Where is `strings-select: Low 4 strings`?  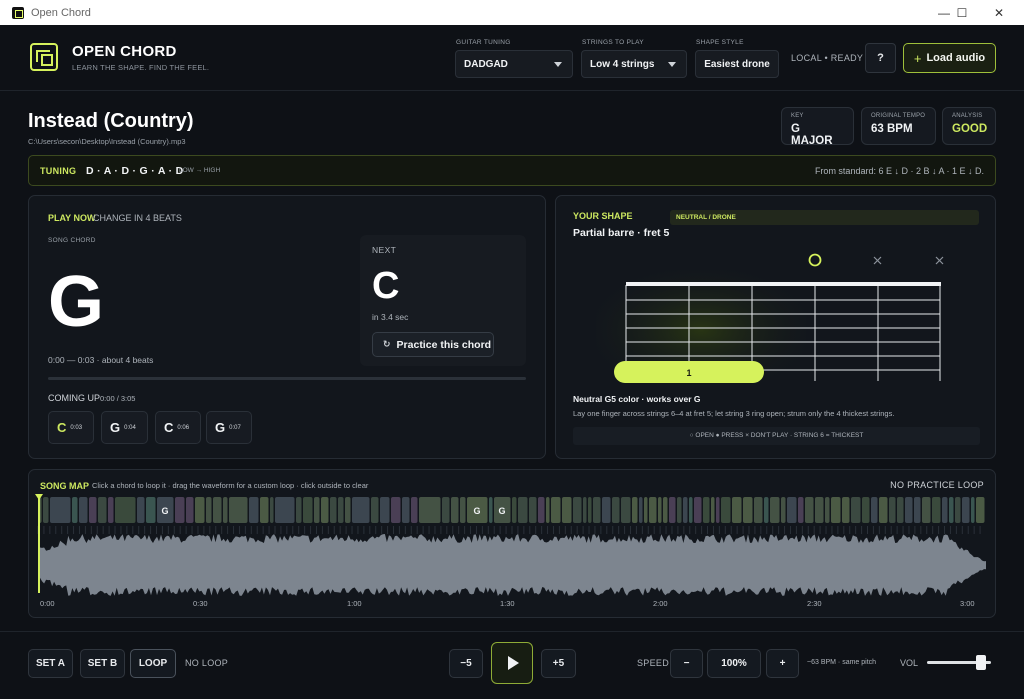 strings-select: Low 4 strings is located at coordinates (634, 64).